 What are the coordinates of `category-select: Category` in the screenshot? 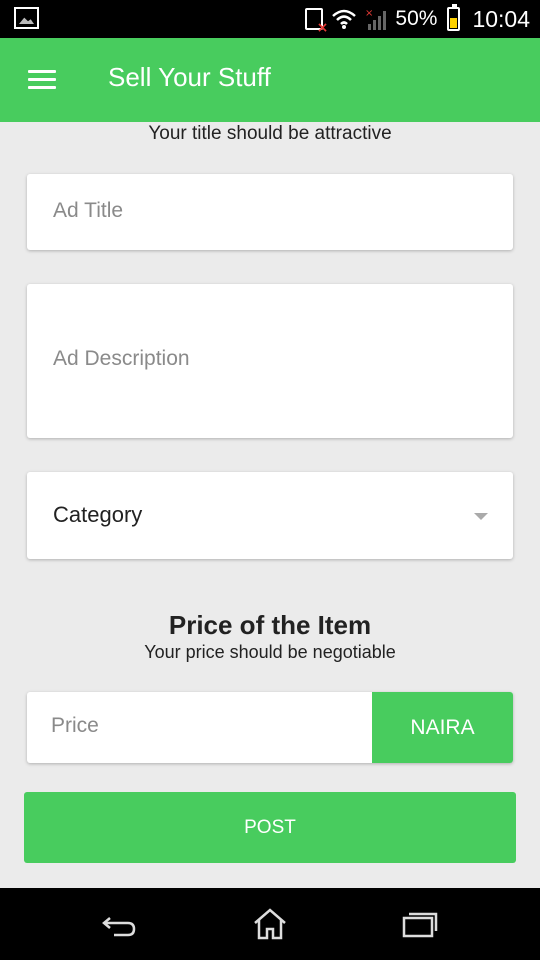 It's located at (270, 515).